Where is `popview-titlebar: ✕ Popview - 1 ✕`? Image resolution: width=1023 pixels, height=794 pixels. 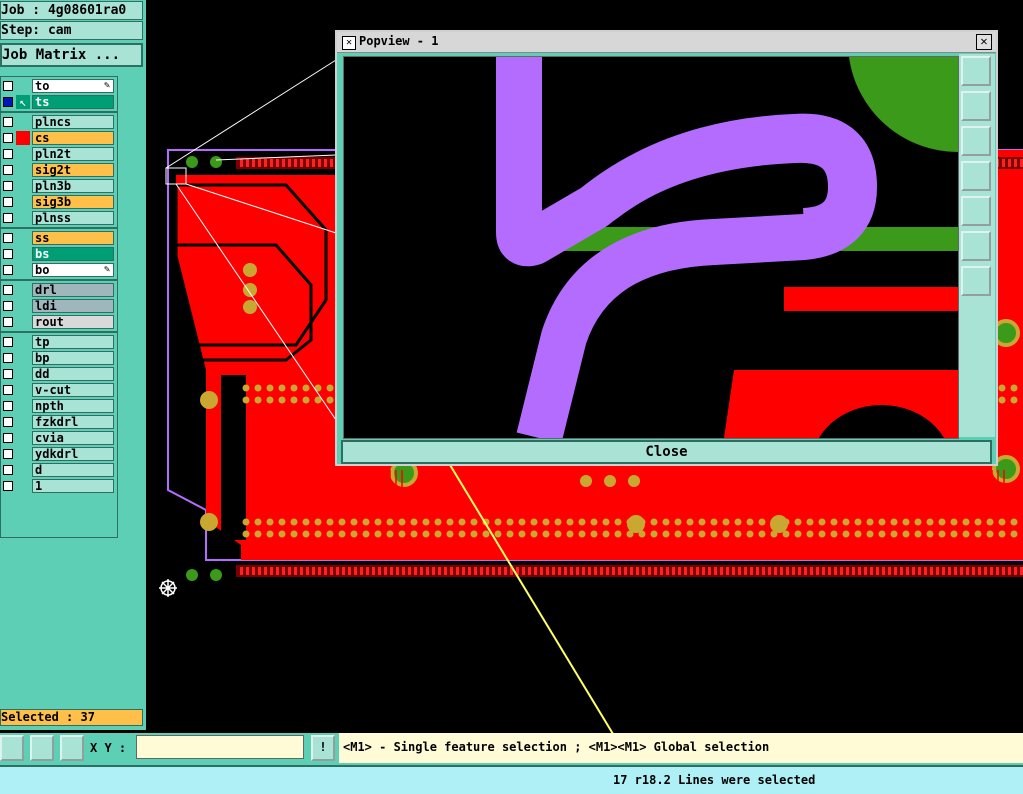 popview-titlebar: ✕ Popview - 1 ✕ is located at coordinates (666, 42).